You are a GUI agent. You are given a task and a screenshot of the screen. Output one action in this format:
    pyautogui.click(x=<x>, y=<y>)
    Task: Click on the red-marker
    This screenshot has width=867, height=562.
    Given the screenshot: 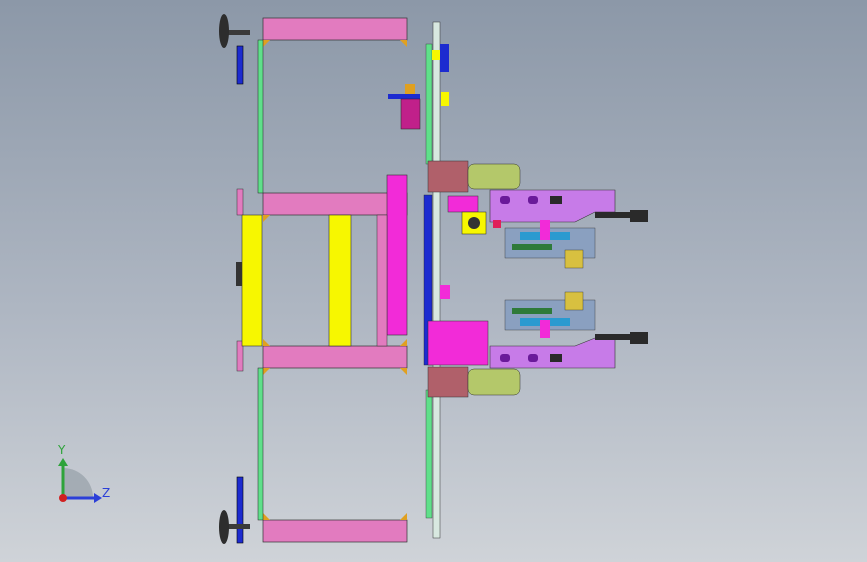 What is the action you would take?
    pyautogui.click(x=497, y=224)
    